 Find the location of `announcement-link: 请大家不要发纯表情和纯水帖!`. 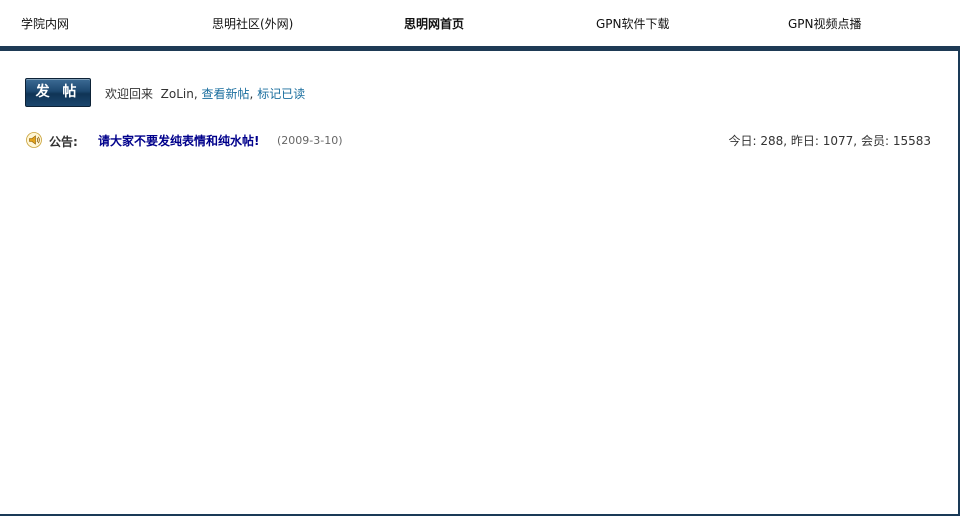

announcement-link: 请大家不要发纯表情和纯水帖! is located at coordinates (178, 140).